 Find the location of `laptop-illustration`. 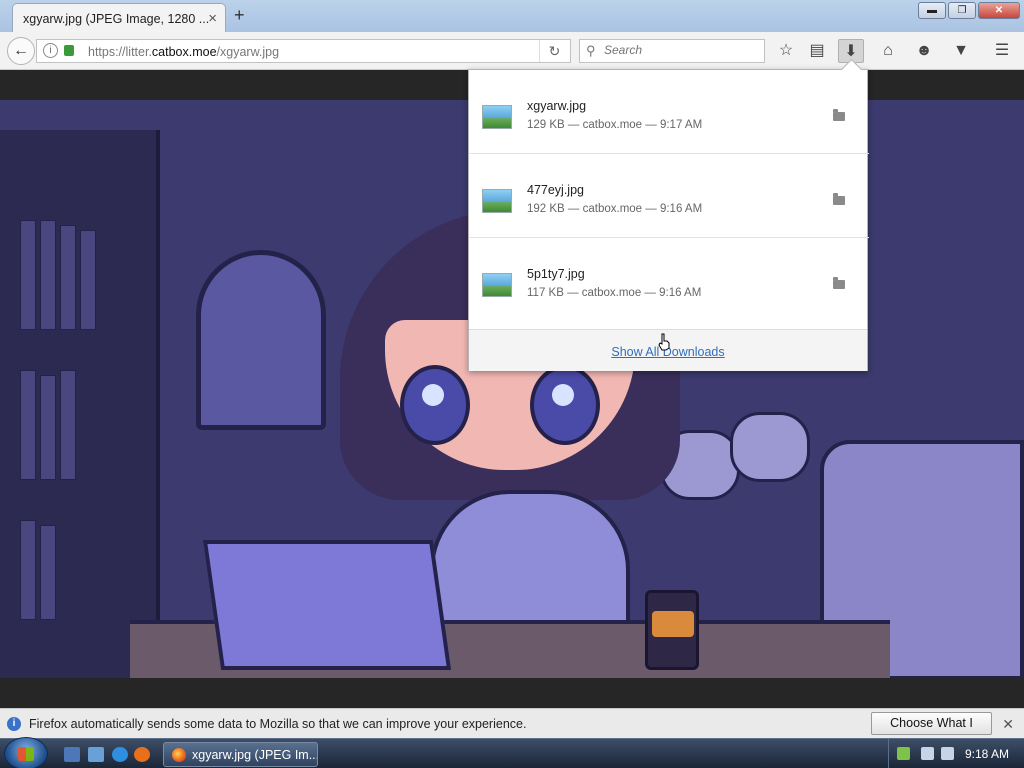

laptop-illustration is located at coordinates (327, 605).